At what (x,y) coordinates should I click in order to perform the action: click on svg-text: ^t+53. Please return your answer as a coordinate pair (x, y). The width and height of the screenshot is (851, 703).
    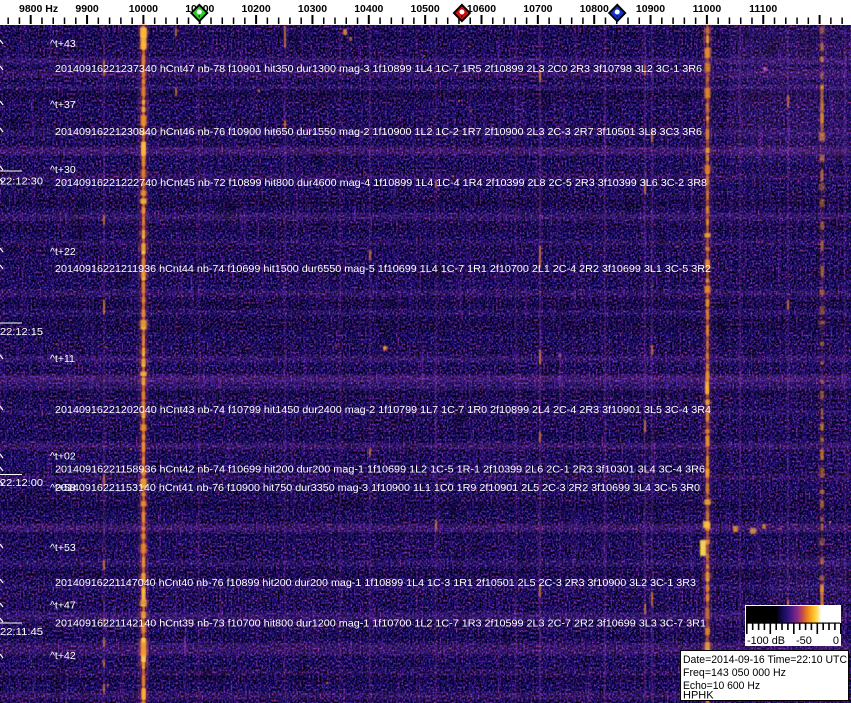
    Looking at the image, I should click on (63, 548).